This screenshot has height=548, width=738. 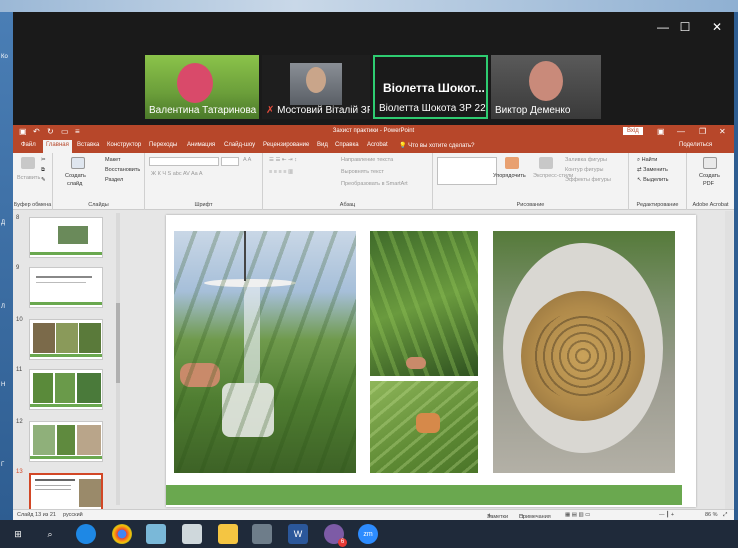 I want to click on notepad-icon, so click(x=192, y=534).